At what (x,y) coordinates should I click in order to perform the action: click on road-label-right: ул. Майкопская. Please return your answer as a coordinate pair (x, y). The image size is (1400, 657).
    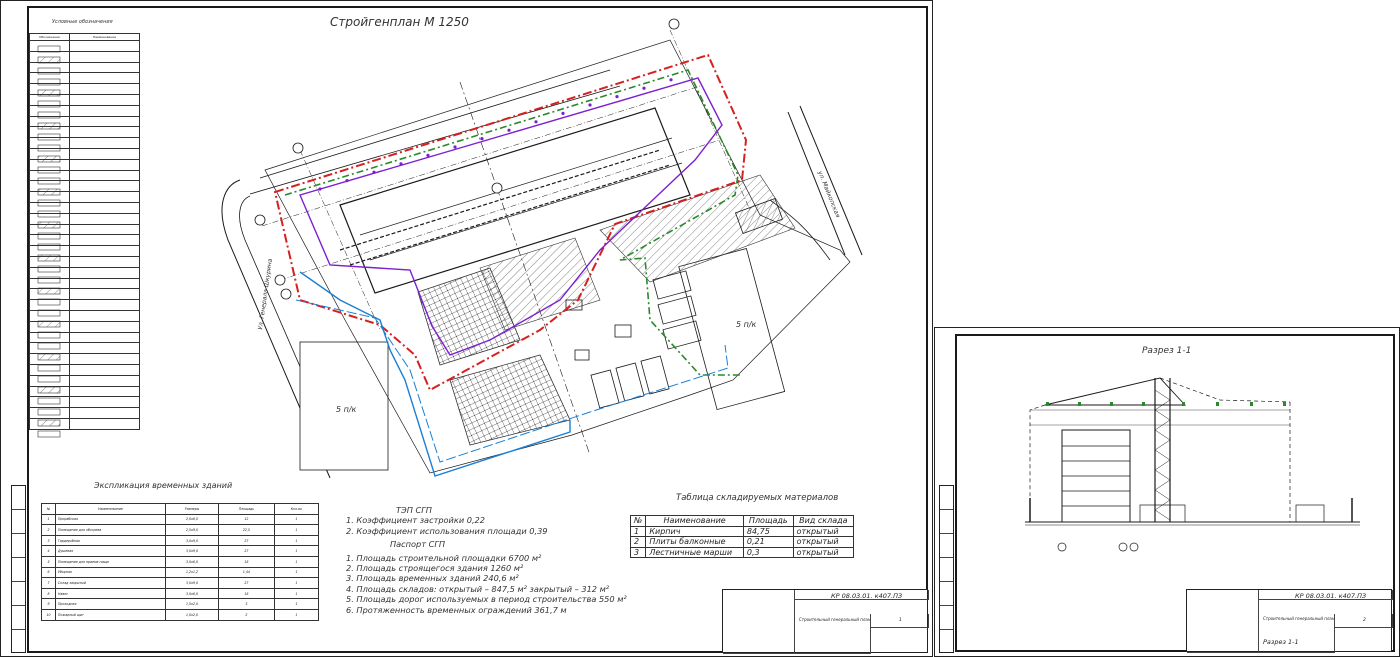
    Looking at the image, I should click on (829, 194).